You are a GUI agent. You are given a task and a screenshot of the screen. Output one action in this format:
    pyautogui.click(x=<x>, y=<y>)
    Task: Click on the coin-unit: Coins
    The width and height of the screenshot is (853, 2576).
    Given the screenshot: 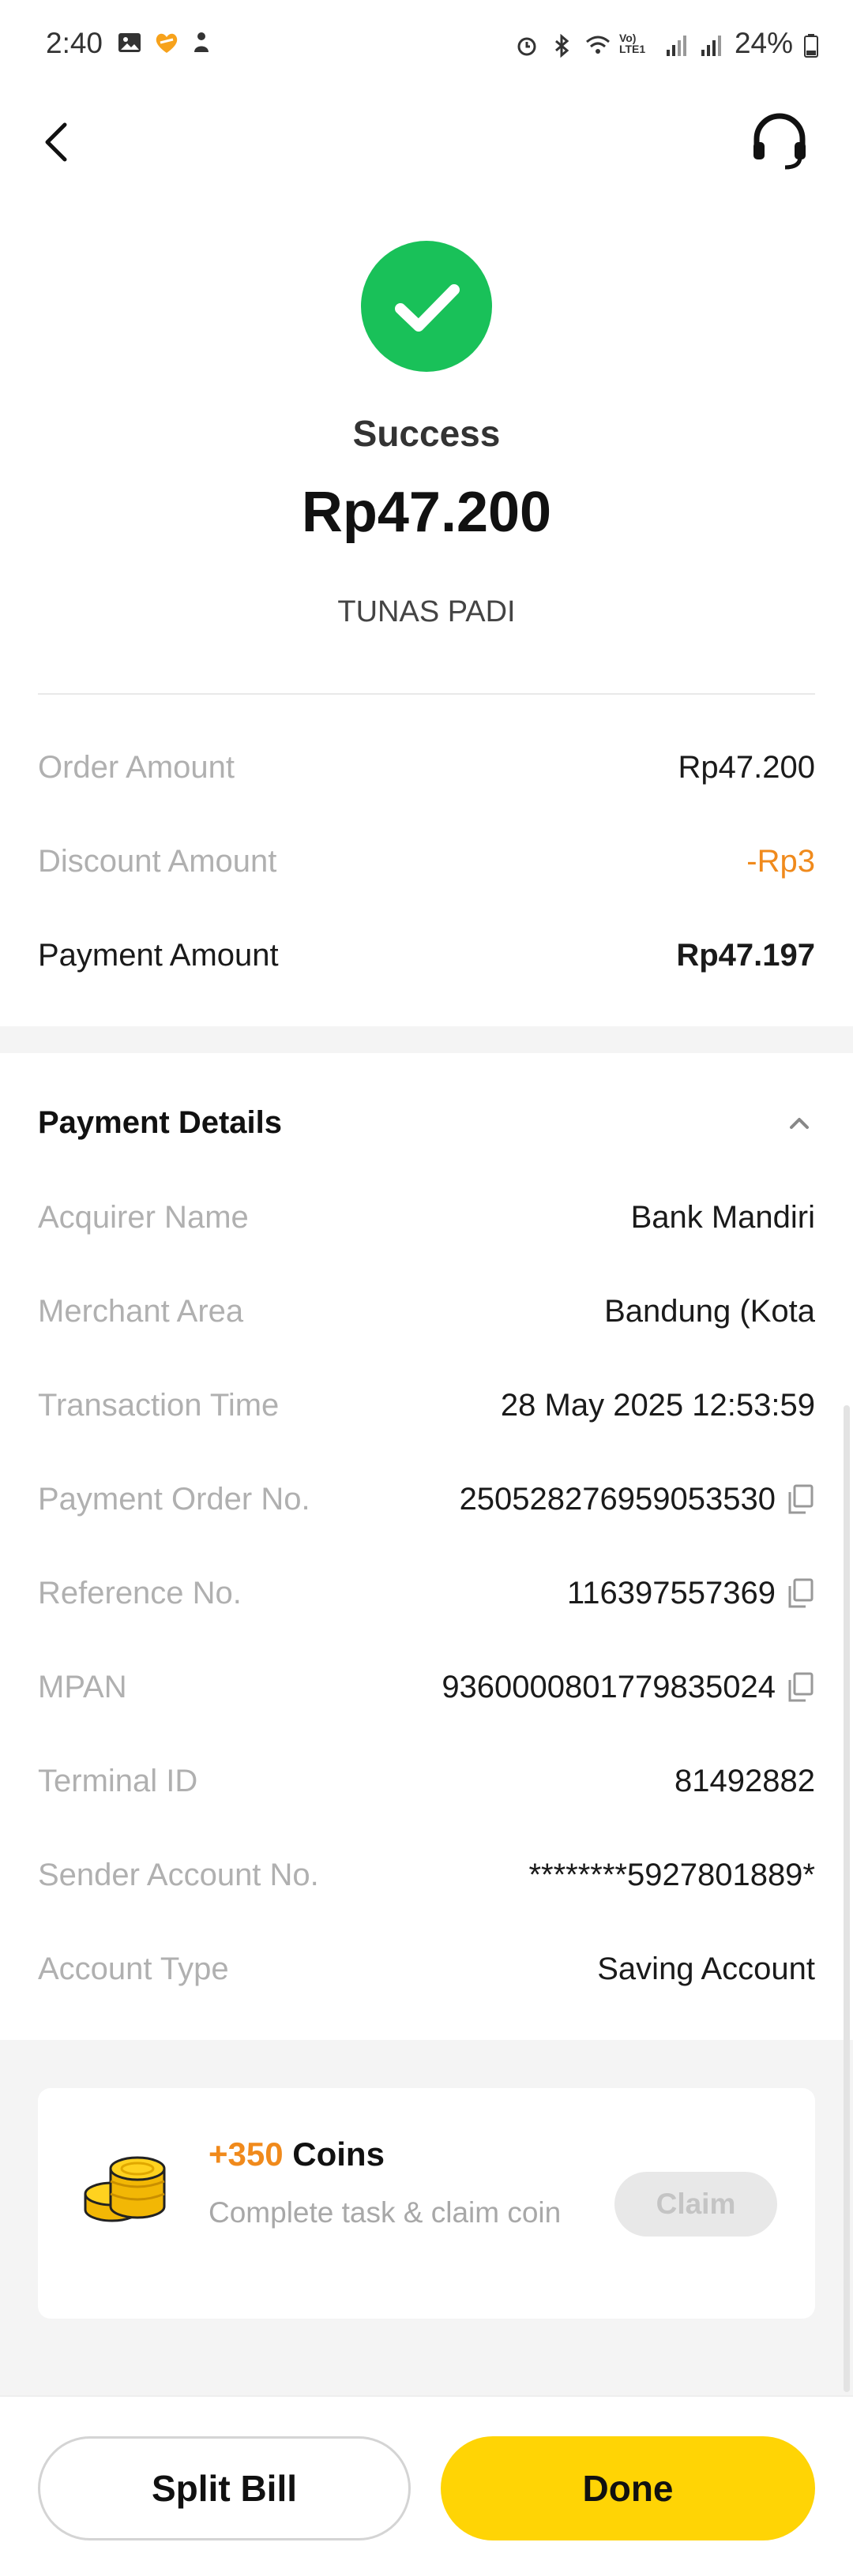 What is the action you would take?
    pyautogui.click(x=338, y=2154)
    